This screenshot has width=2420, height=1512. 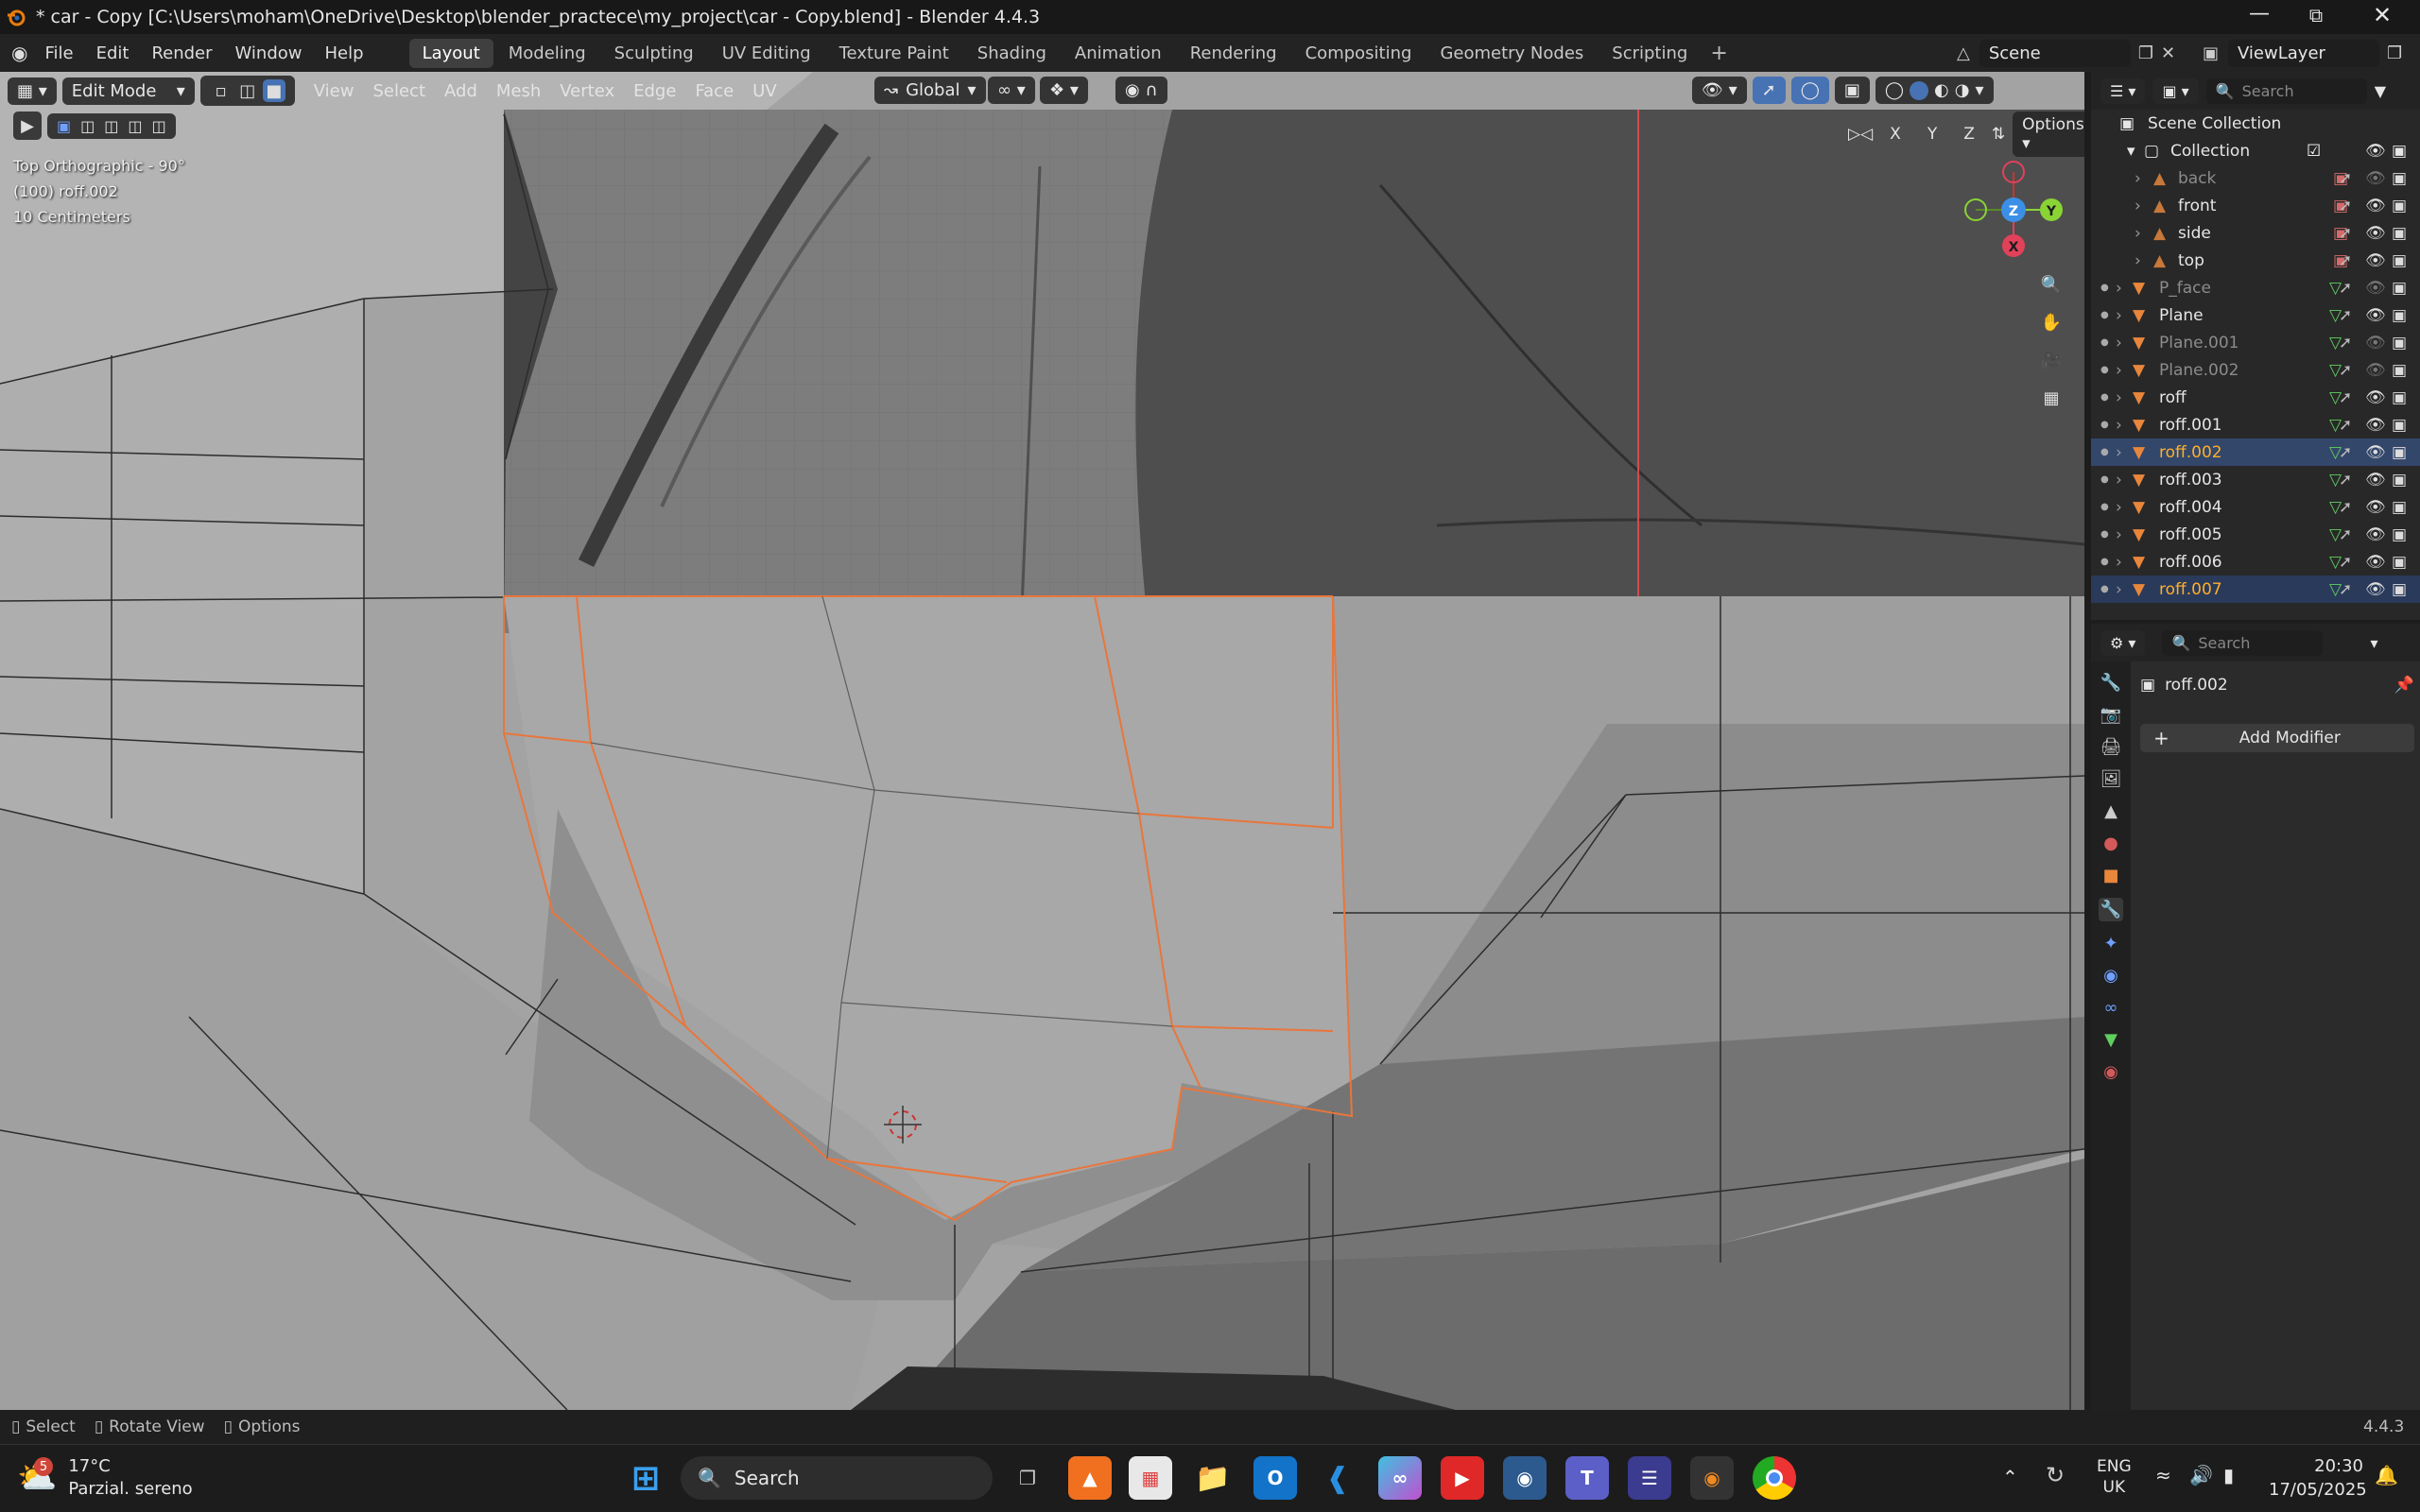 What do you see at coordinates (1064, 90) in the screenshot?
I see `snapping-icon: ❖ ▾` at bounding box center [1064, 90].